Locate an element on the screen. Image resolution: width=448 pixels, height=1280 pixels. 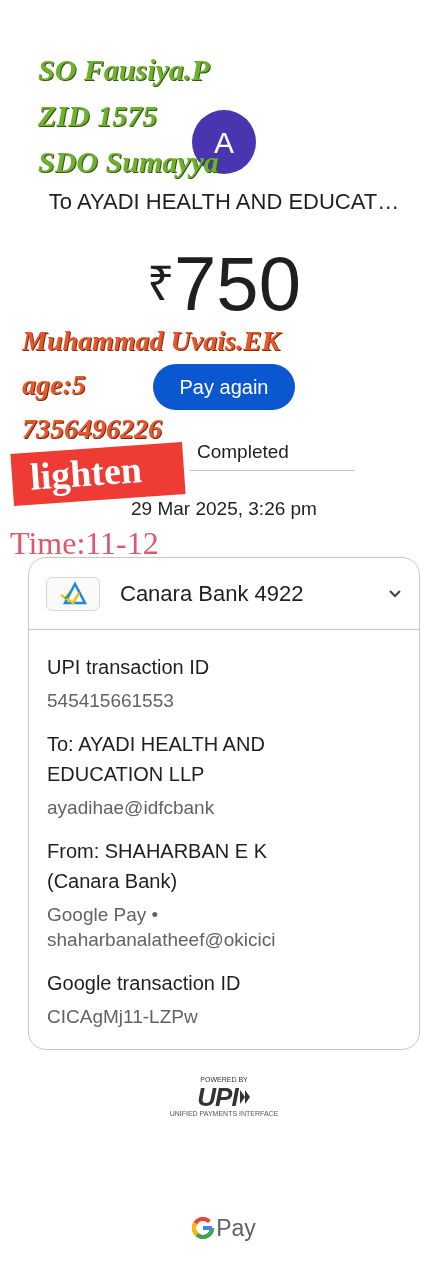
detail-label: Google transaction ID is located at coordinates (144, 983).